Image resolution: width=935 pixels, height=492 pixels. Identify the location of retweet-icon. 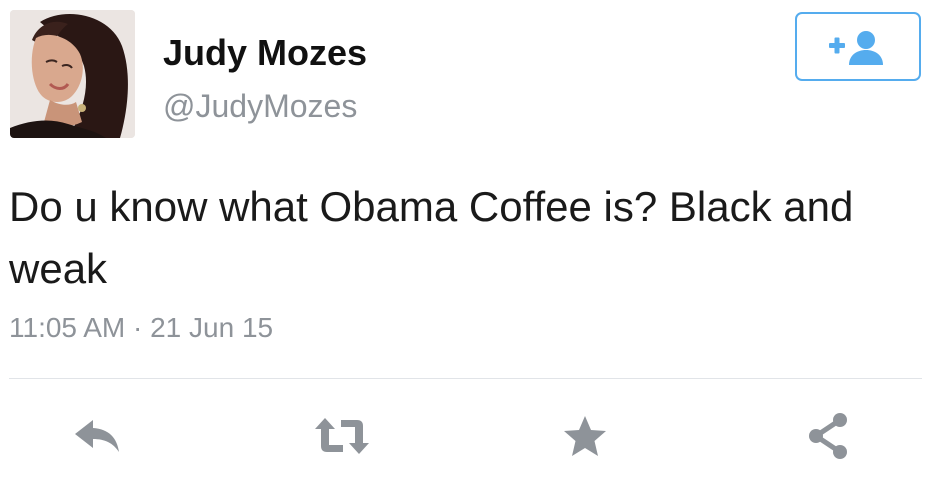
(342, 436).